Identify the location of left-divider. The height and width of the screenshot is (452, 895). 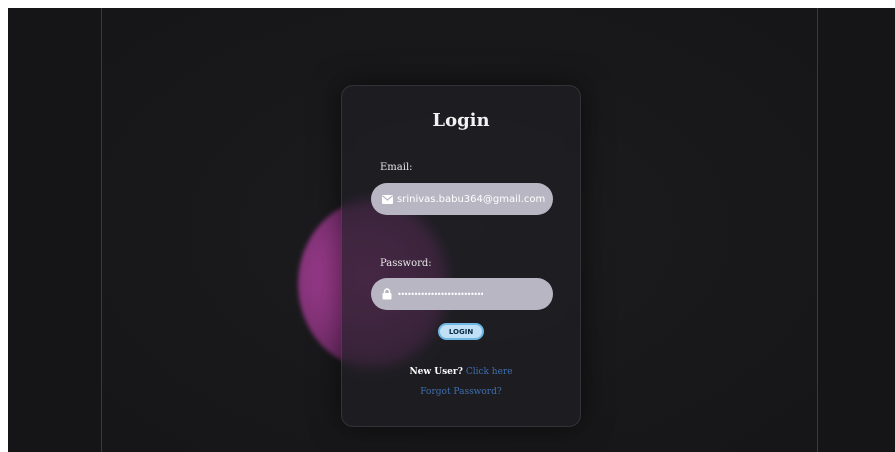
(101, 230).